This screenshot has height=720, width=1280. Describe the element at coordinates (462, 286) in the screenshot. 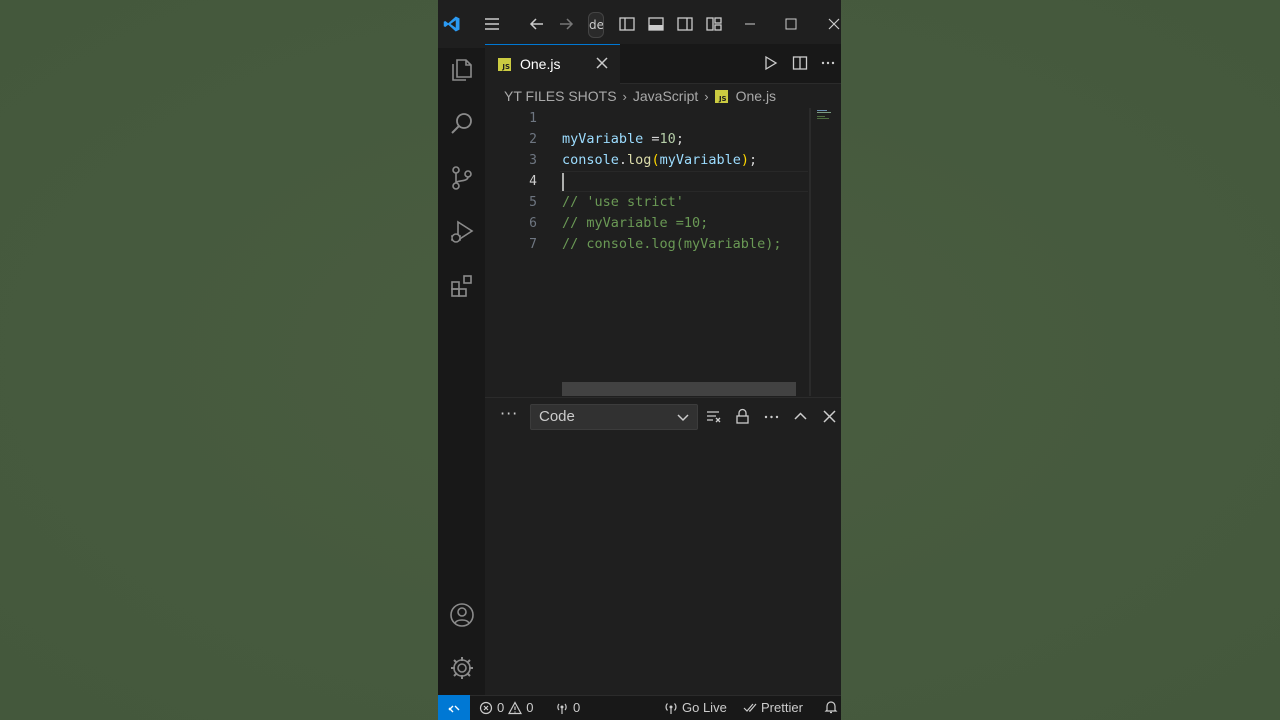

I see `extensions-icon` at that location.